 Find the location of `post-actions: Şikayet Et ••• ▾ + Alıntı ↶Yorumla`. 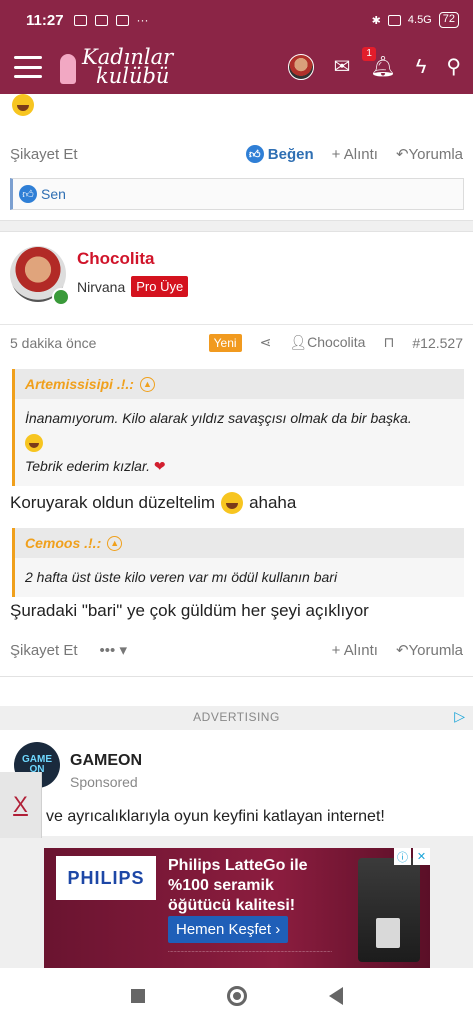

post-actions: Şikayet Et ••• ▾ + Alıntı ↶Yorumla is located at coordinates (236, 650).